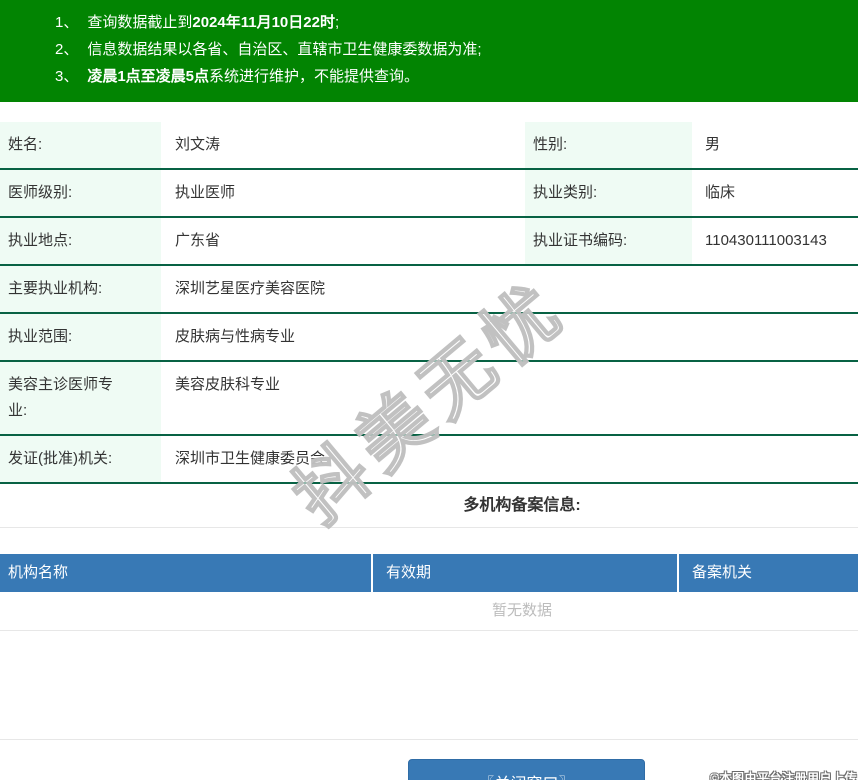  What do you see at coordinates (314, 76) in the screenshot?
I see `notice-text: 系统进行维护，不能提供查询。` at bounding box center [314, 76].